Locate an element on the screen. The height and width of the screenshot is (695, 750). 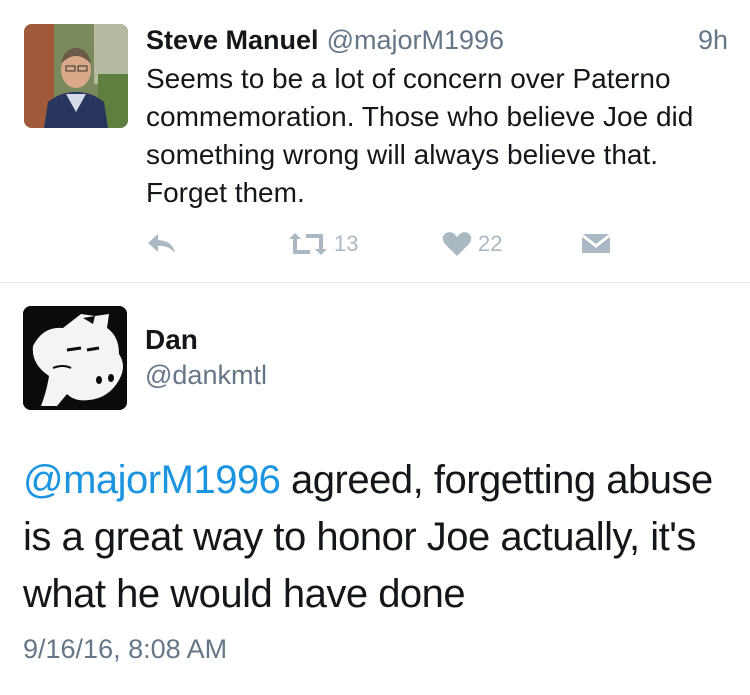
author-handle: @dankmtl is located at coordinates (206, 375).